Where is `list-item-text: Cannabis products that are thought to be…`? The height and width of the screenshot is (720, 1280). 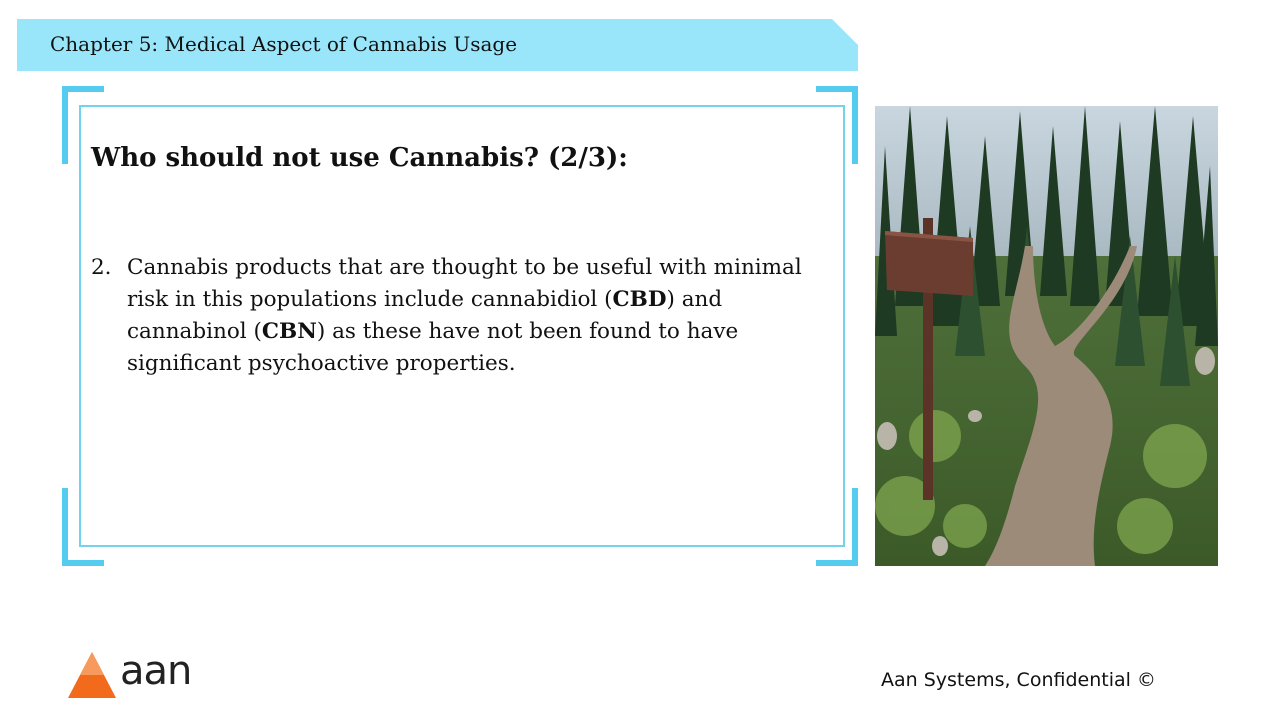
list-item-text: Cannabis products that are thought to be… is located at coordinates (480, 316).